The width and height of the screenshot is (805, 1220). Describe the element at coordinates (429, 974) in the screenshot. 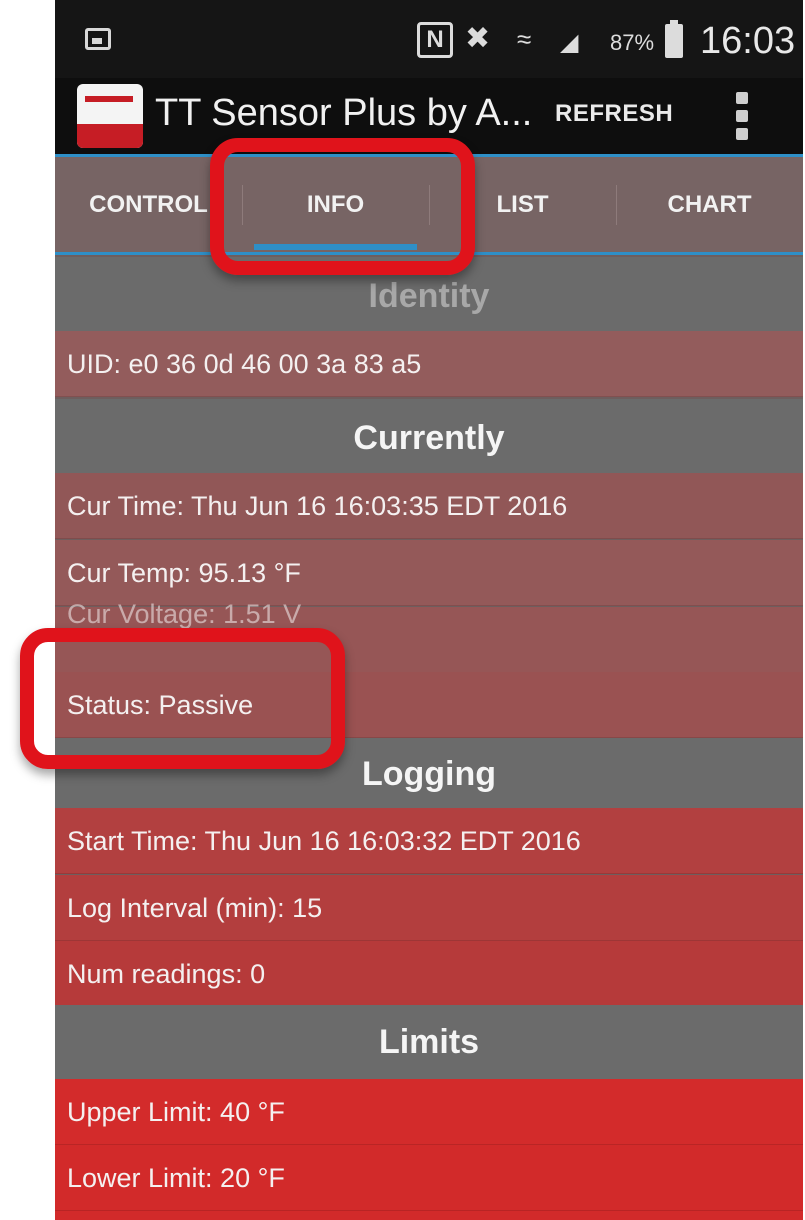

I see `num-readings-row: Num readings: 0` at that location.